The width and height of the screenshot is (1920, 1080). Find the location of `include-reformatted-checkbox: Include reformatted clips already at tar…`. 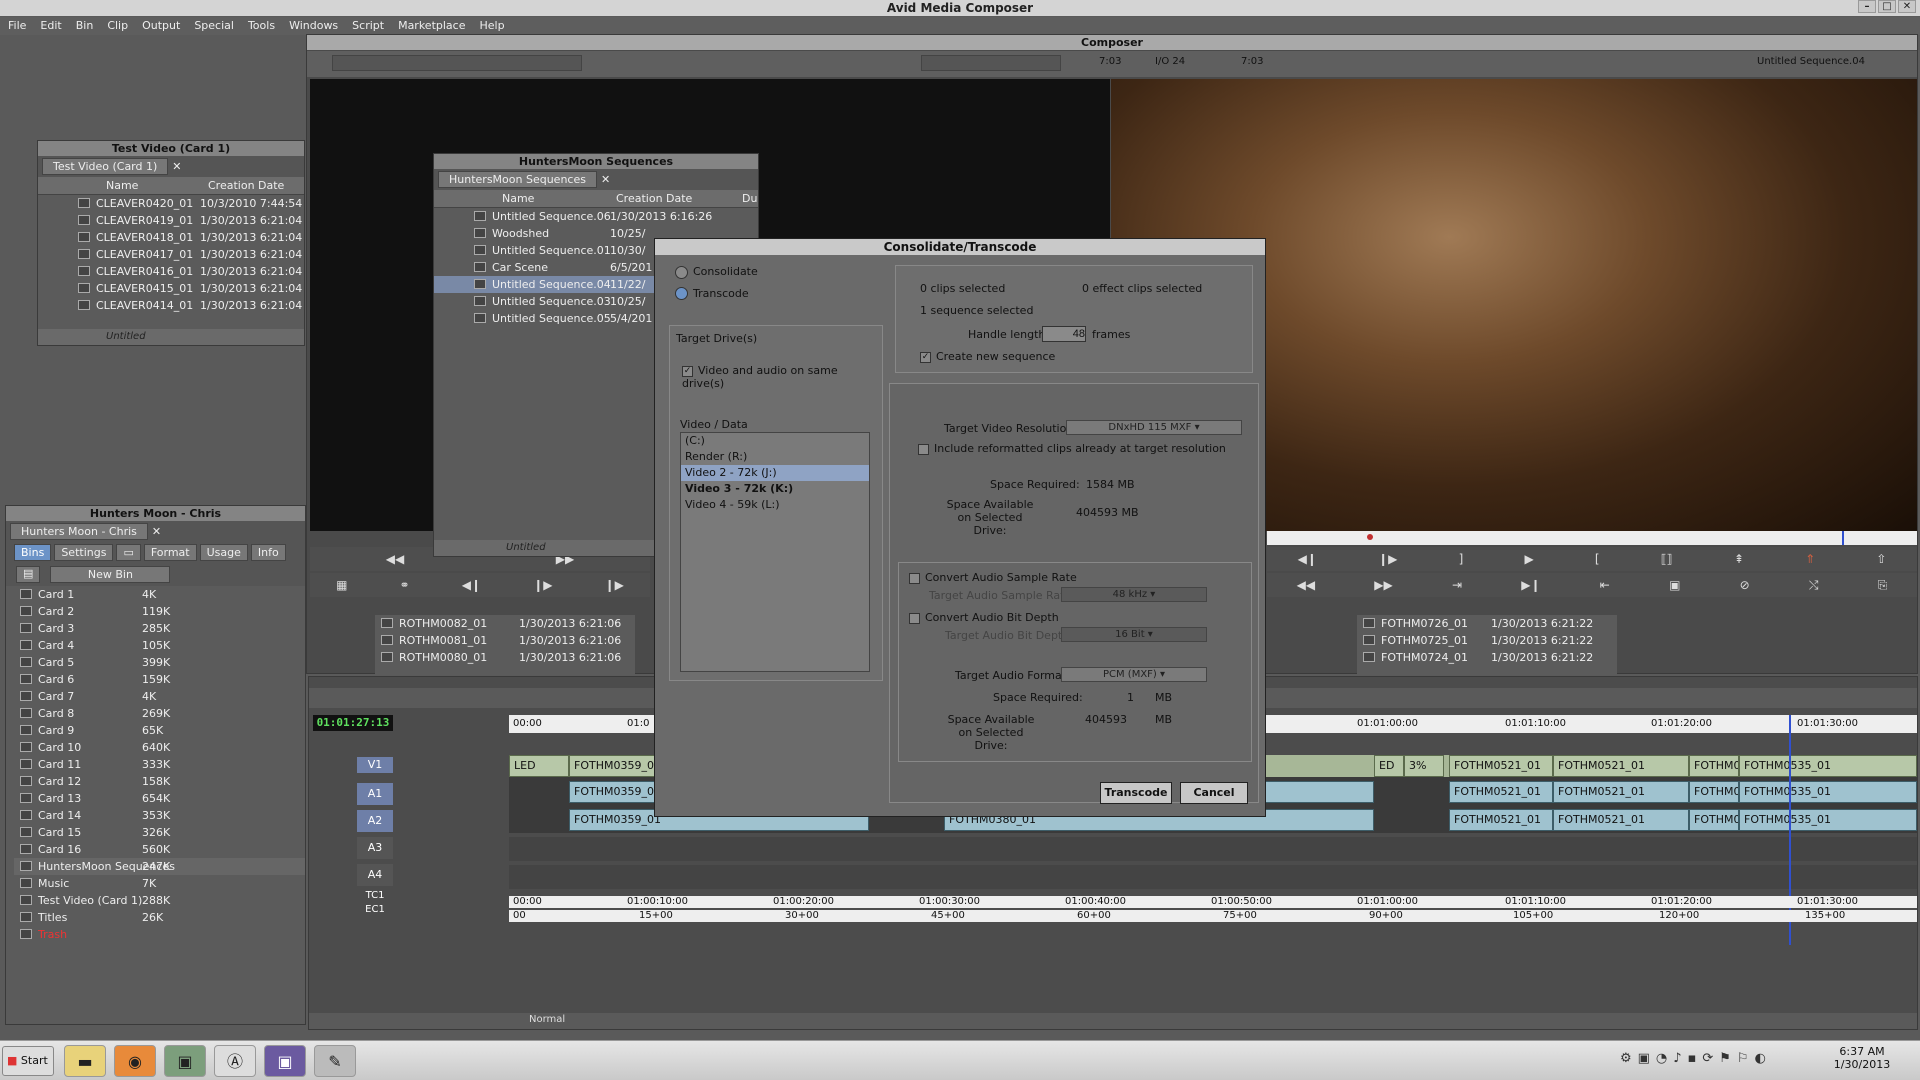

include-reformatted-checkbox: Include reformatted clips already at tar… is located at coordinates (1072, 448).